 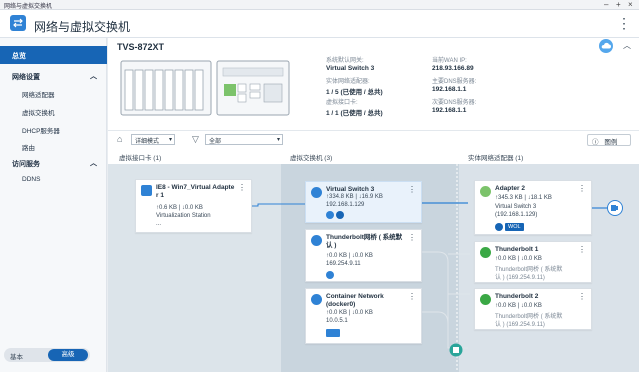 I want to click on vswitch-title: Thunderbolt网桥 ( 系统默 认 ), so click(x=364, y=242).